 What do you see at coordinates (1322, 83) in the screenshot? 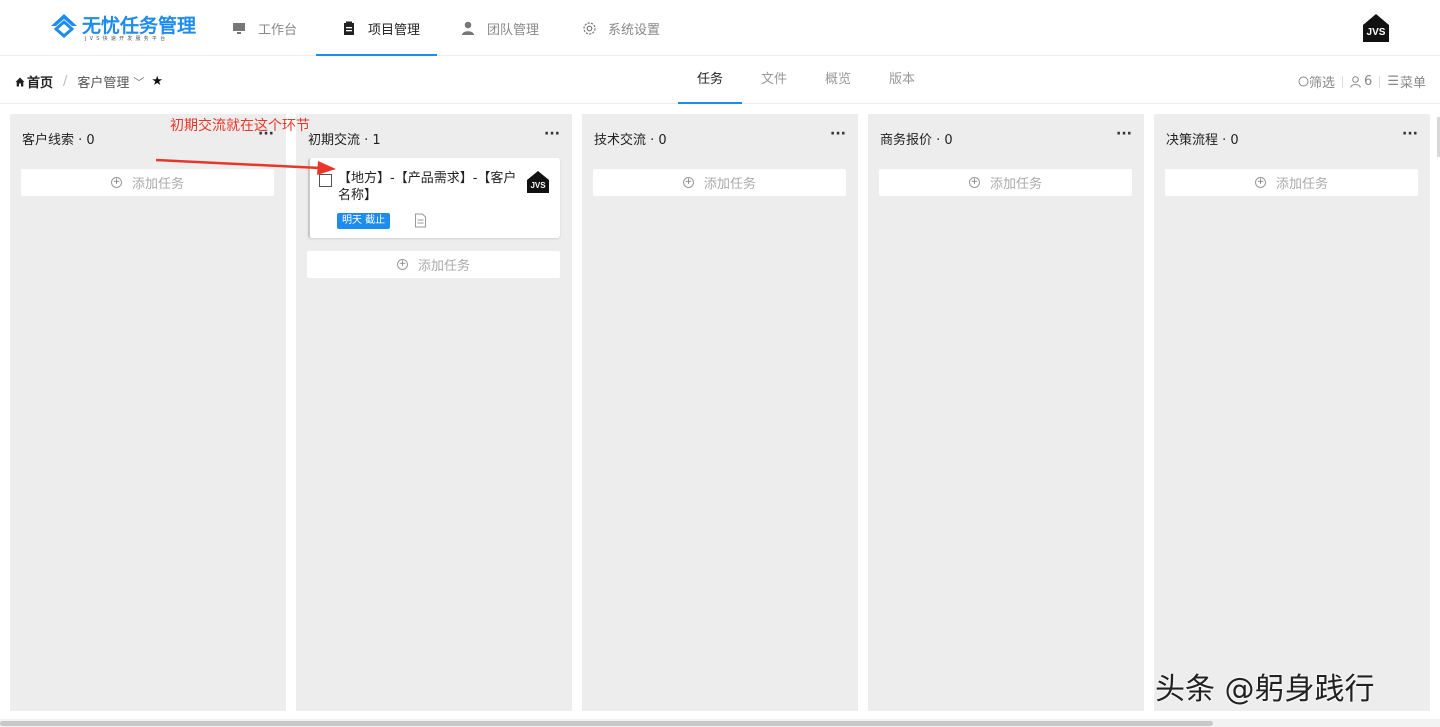
I see `filter-label: 筛选` at bounding box center [1322, 83].